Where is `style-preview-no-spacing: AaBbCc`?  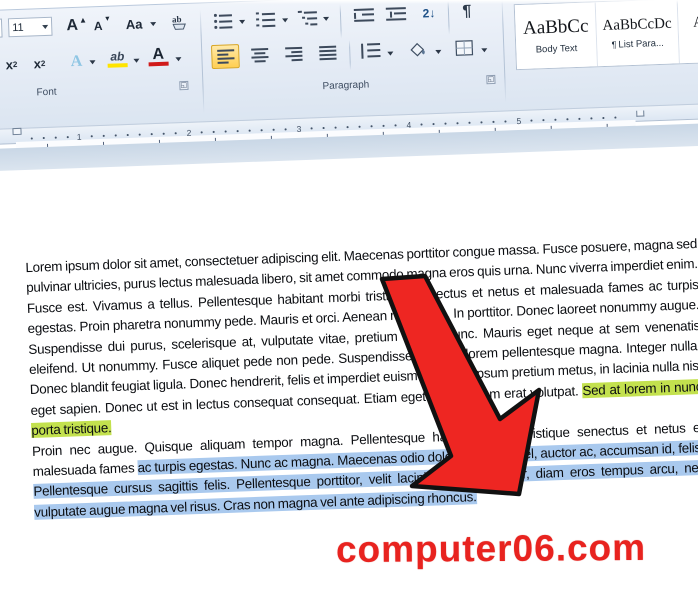
style-preview-no-spacing: AaBbCc is located at coordinates (695, 21).